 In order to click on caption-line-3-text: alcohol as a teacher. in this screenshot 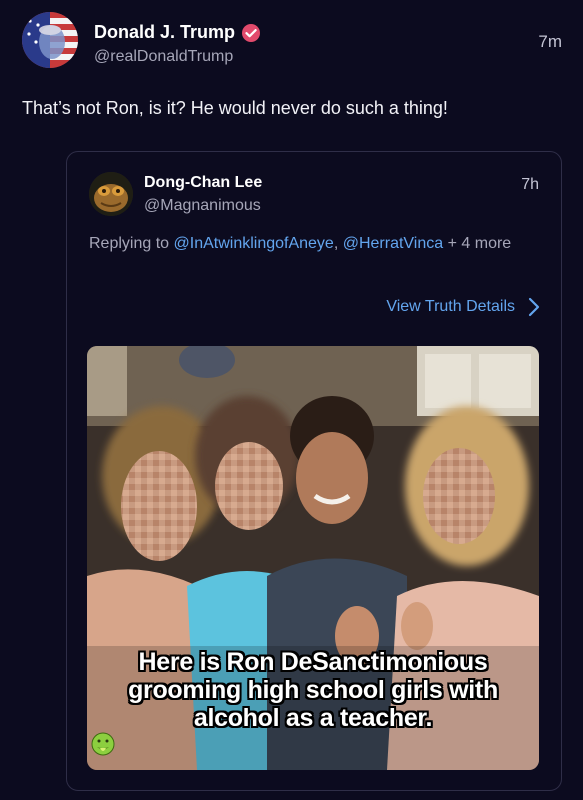, I will do `click(313, 718)`.